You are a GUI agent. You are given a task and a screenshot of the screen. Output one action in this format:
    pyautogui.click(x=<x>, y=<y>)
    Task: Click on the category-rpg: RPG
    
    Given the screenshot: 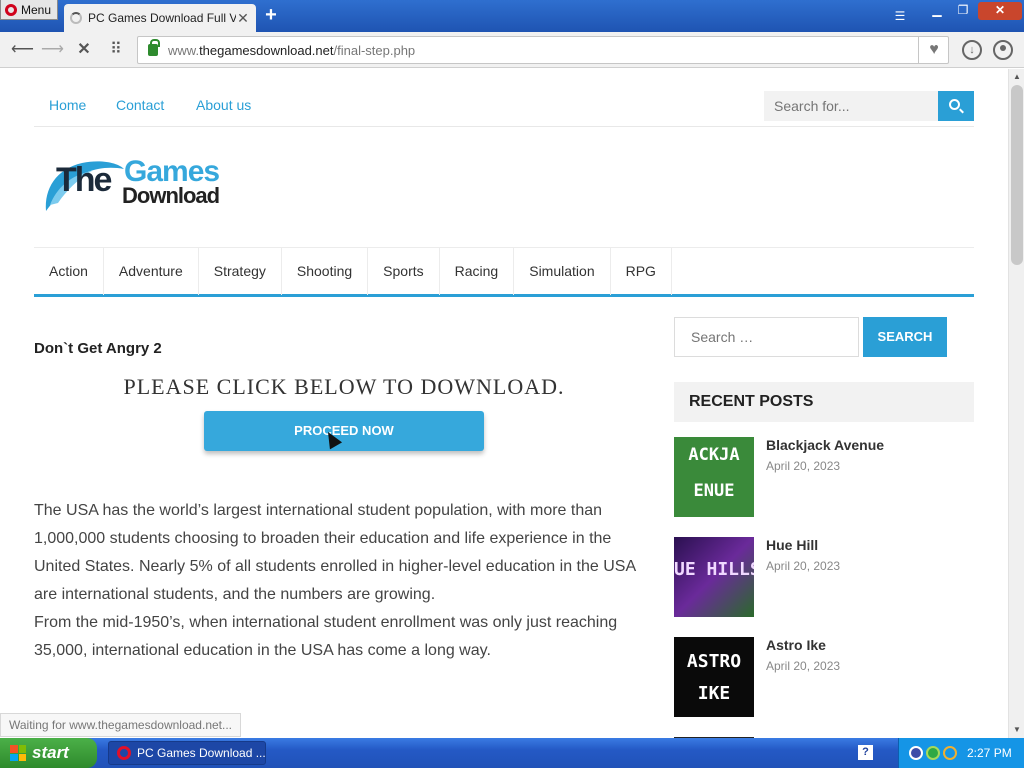 What is the action you would take?
    pyautogui.click(x=641, y=271)
    